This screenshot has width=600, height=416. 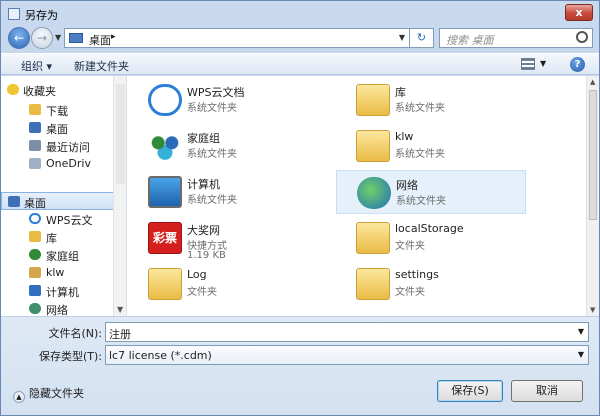 I want to click on hide-folders-toggle: ▲ 隐藏文件夹, so click(x=48, y=394).